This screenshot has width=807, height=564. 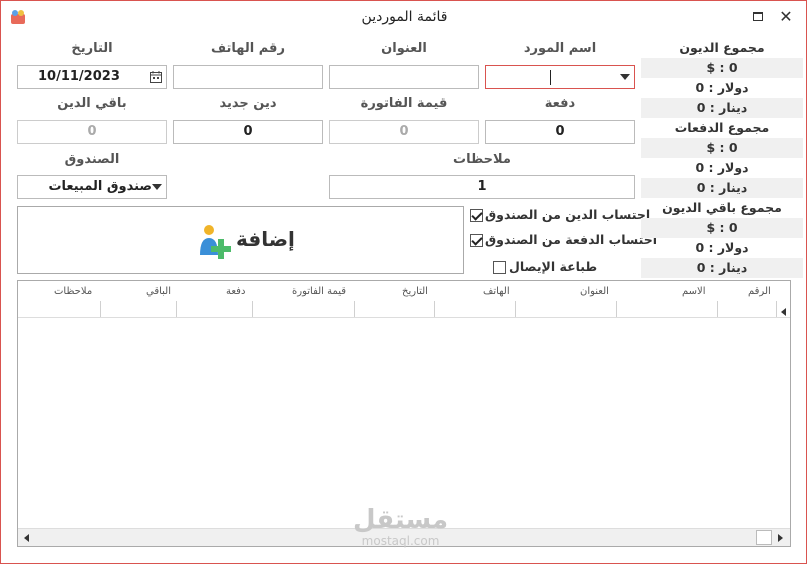 What do you see at coordinates (560, 103) in the screenshot?
I see `payment-label: دفعة` at bounding box center [560, 103].